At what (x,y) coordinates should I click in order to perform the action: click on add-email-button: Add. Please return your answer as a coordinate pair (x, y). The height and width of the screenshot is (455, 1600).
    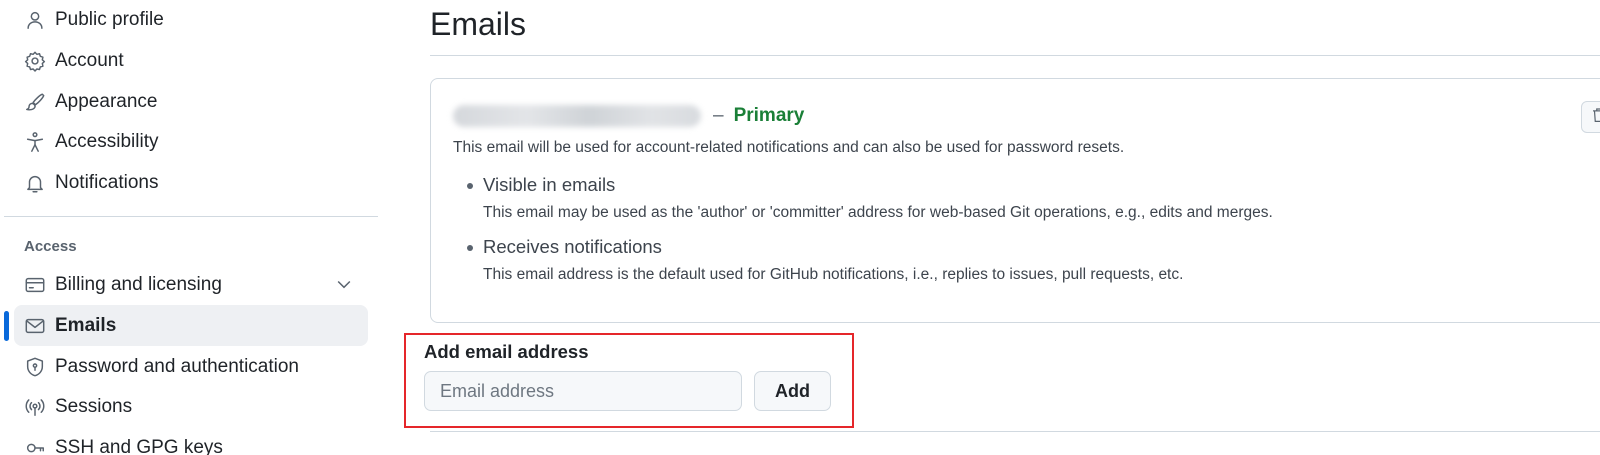
    Looking at the image, I should click on (792, 391).